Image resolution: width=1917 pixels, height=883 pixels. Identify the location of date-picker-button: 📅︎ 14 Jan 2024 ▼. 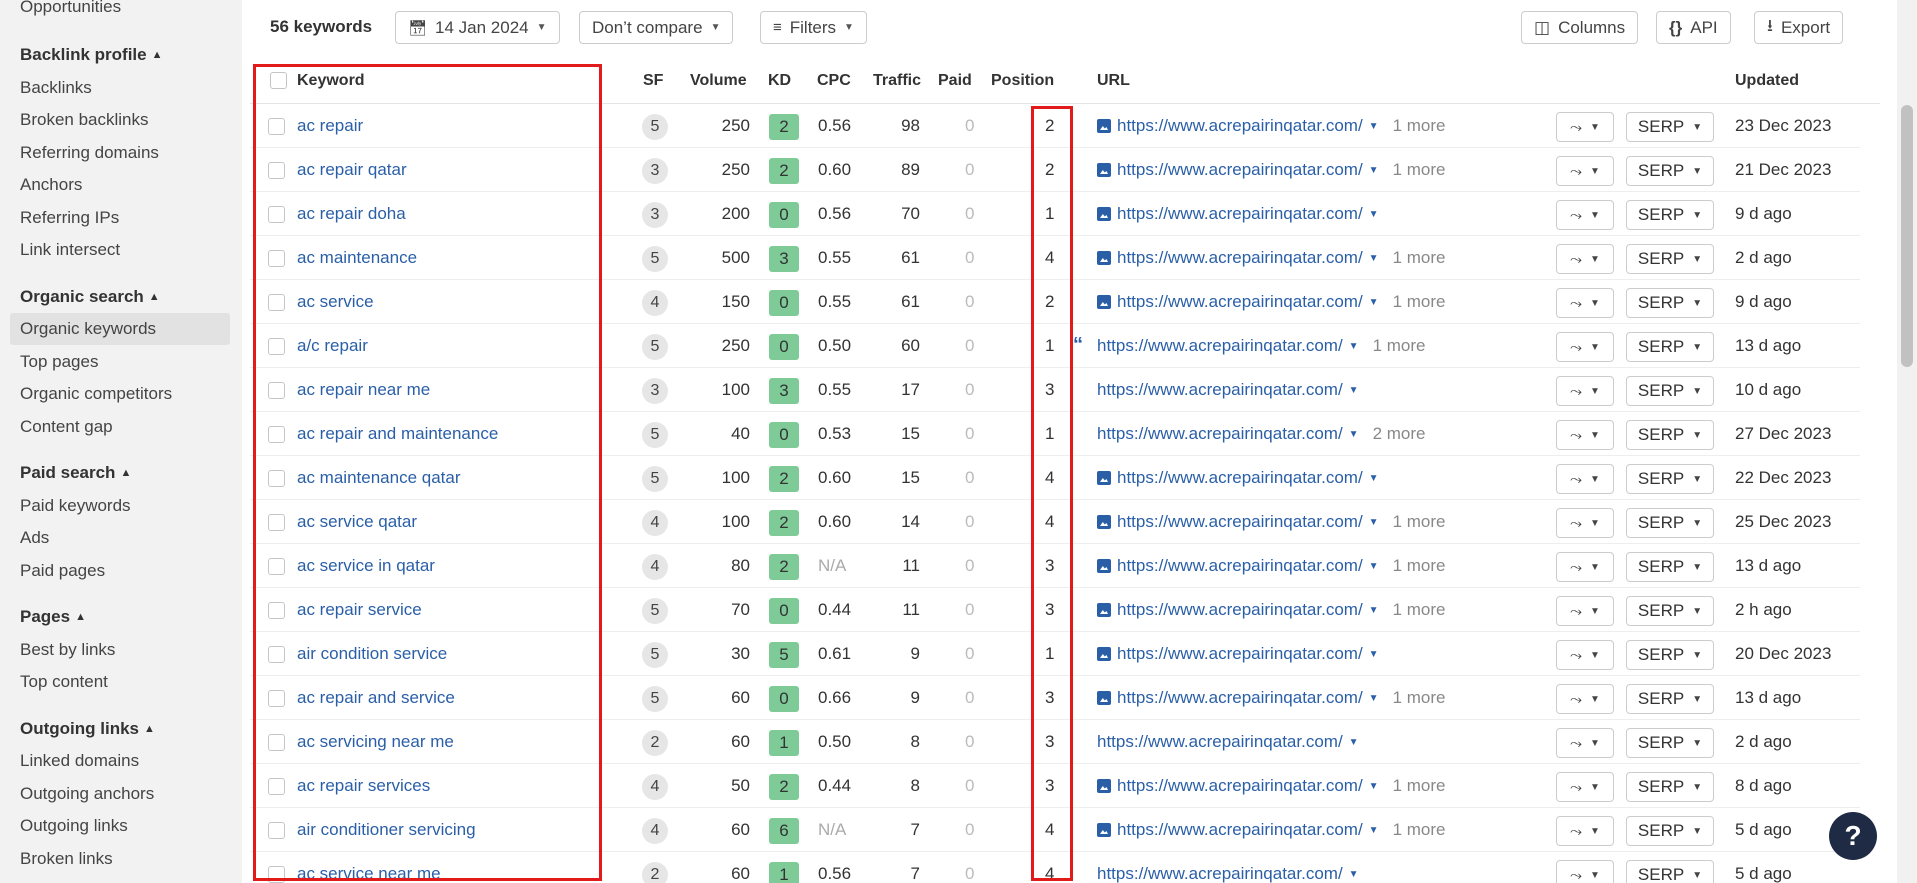
(477, 27).